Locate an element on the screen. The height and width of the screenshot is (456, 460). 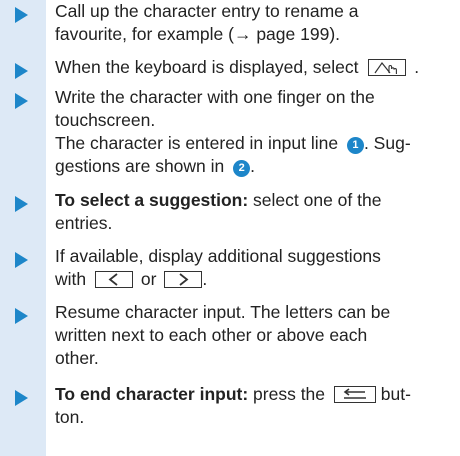
step-text-segment: or is located at coordinates (148, 279).